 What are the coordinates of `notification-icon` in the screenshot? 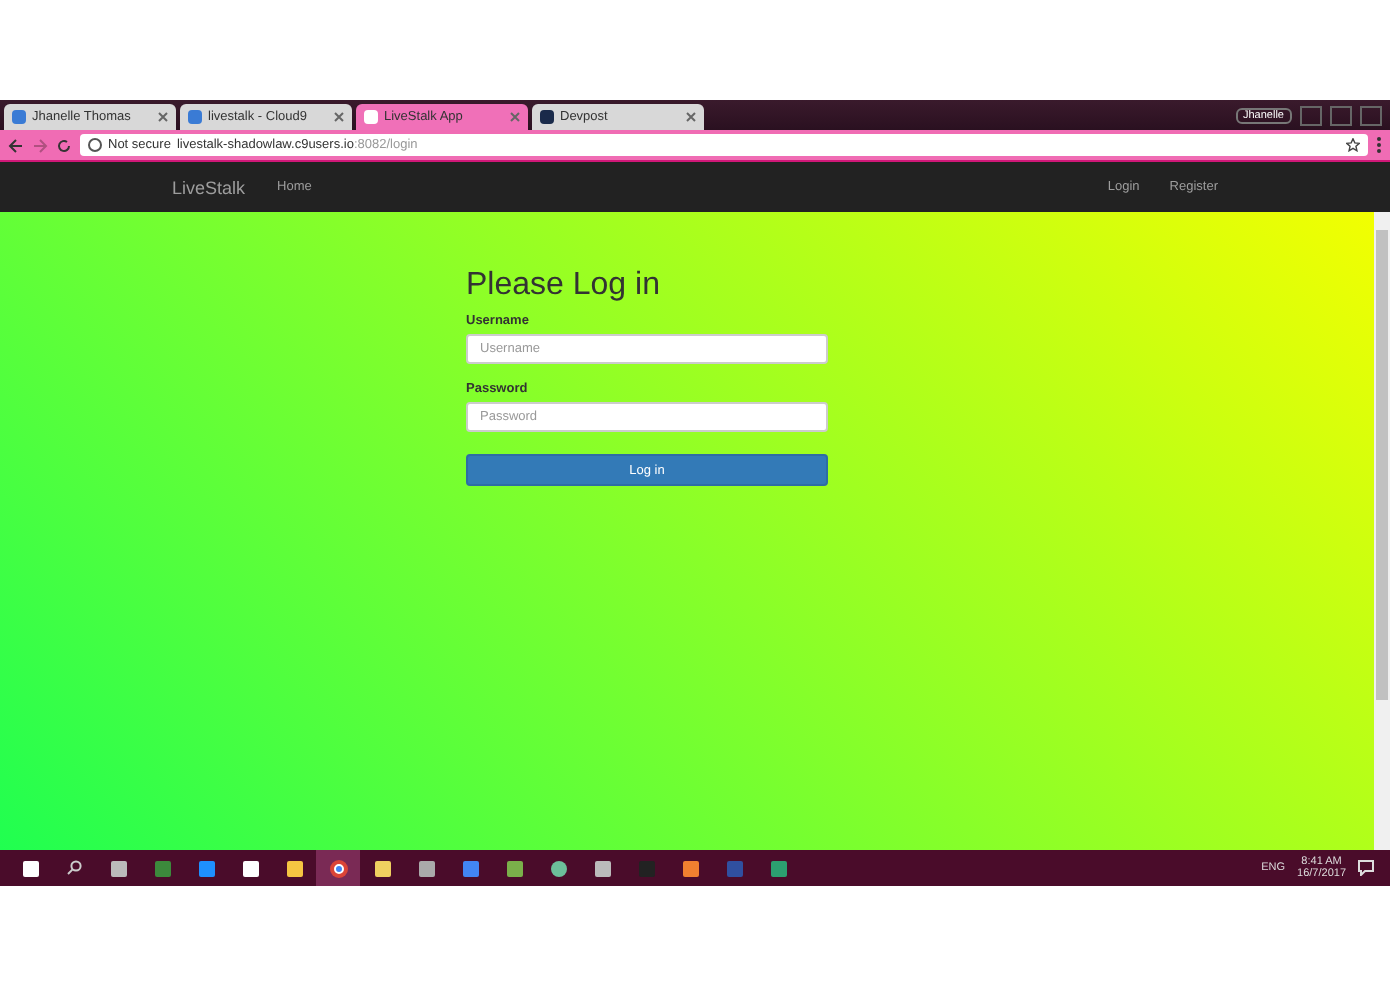 It's located at (1366, 868).